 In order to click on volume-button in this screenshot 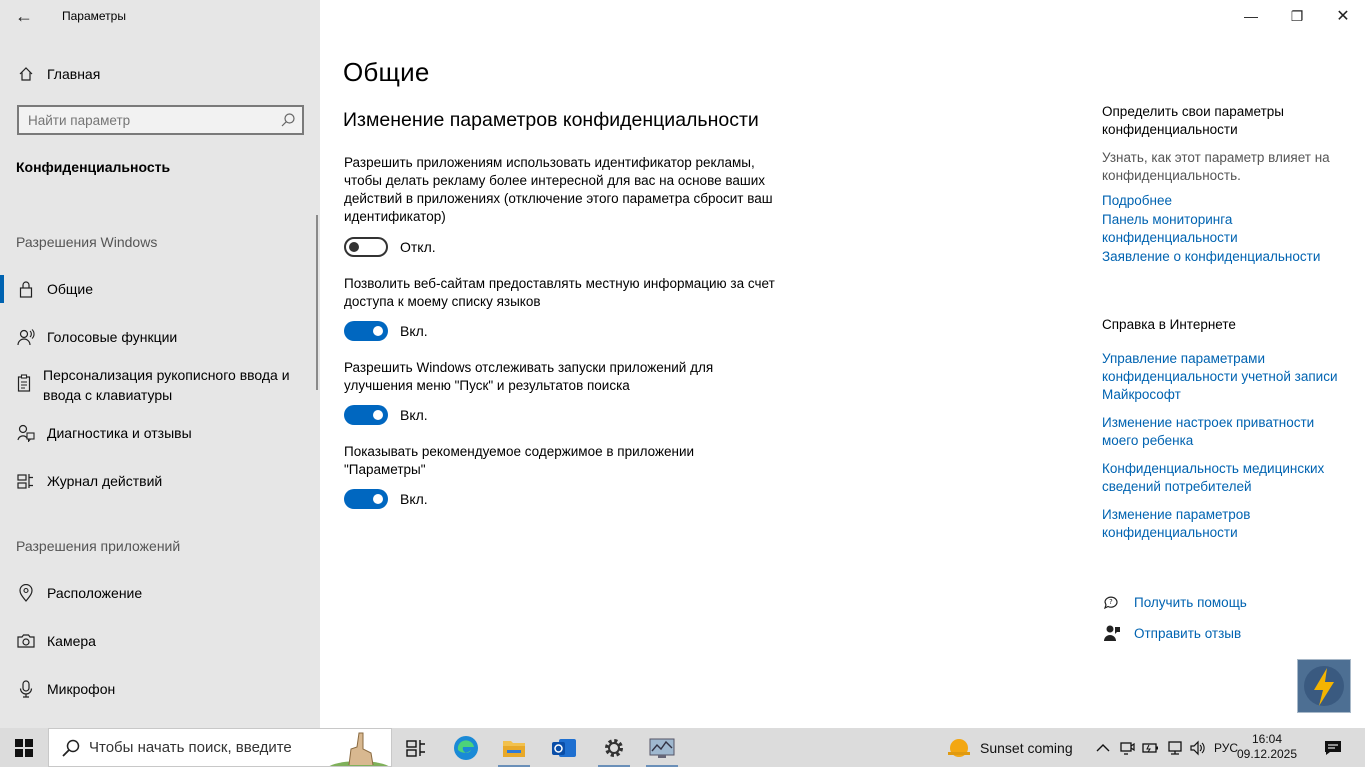, I will do `click(1198, 747)`.